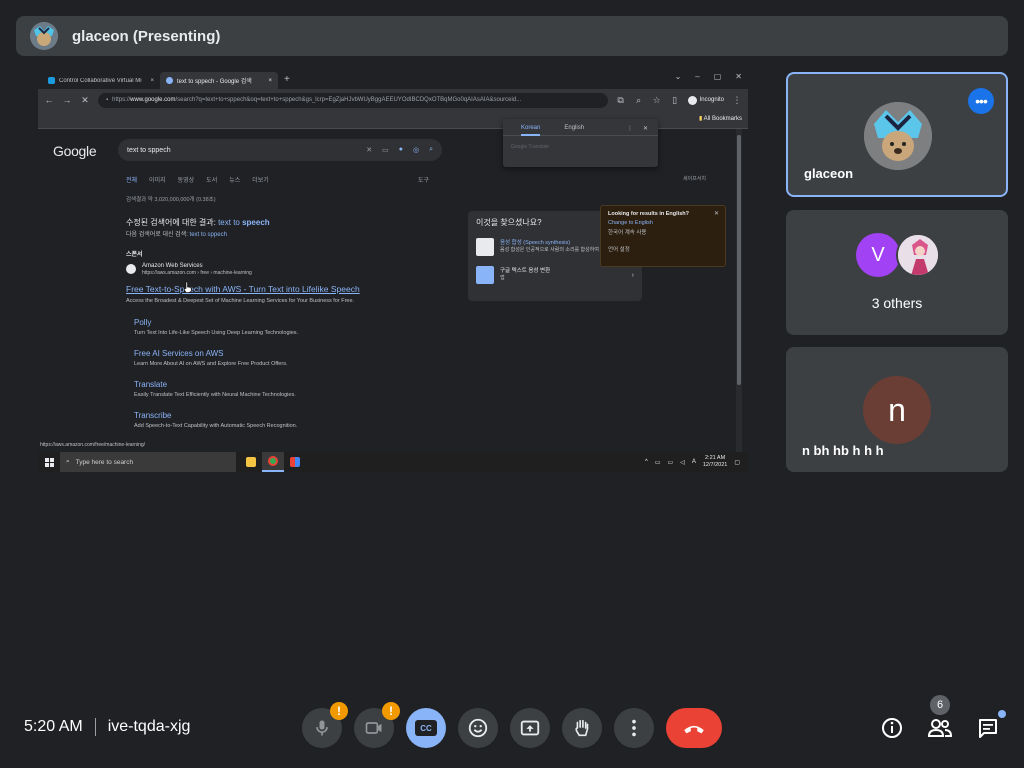 The image size is (1024, 768). I want to click on chat-button, so click(989, 726).